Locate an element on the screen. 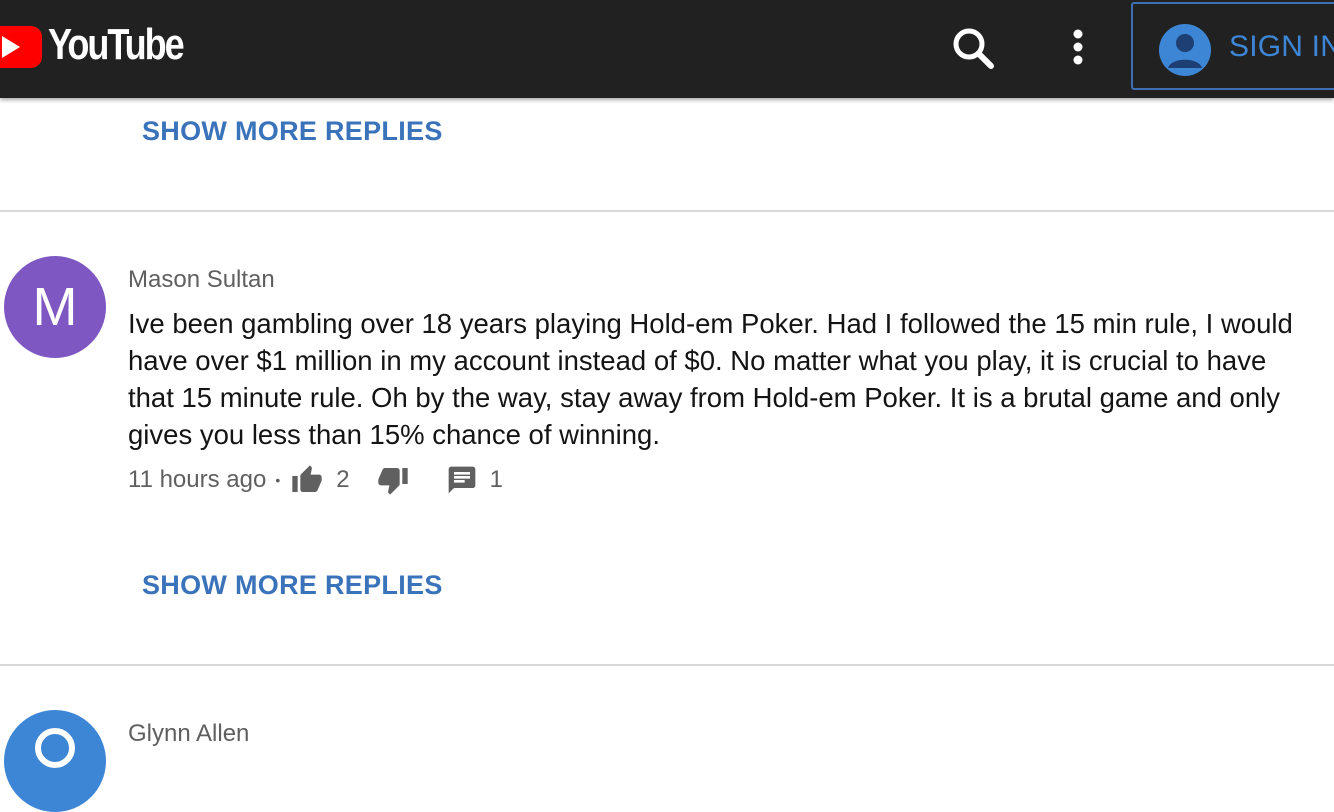 This screenshot has width=1334, height=812. search-icon is located at coordinates (973, 48).